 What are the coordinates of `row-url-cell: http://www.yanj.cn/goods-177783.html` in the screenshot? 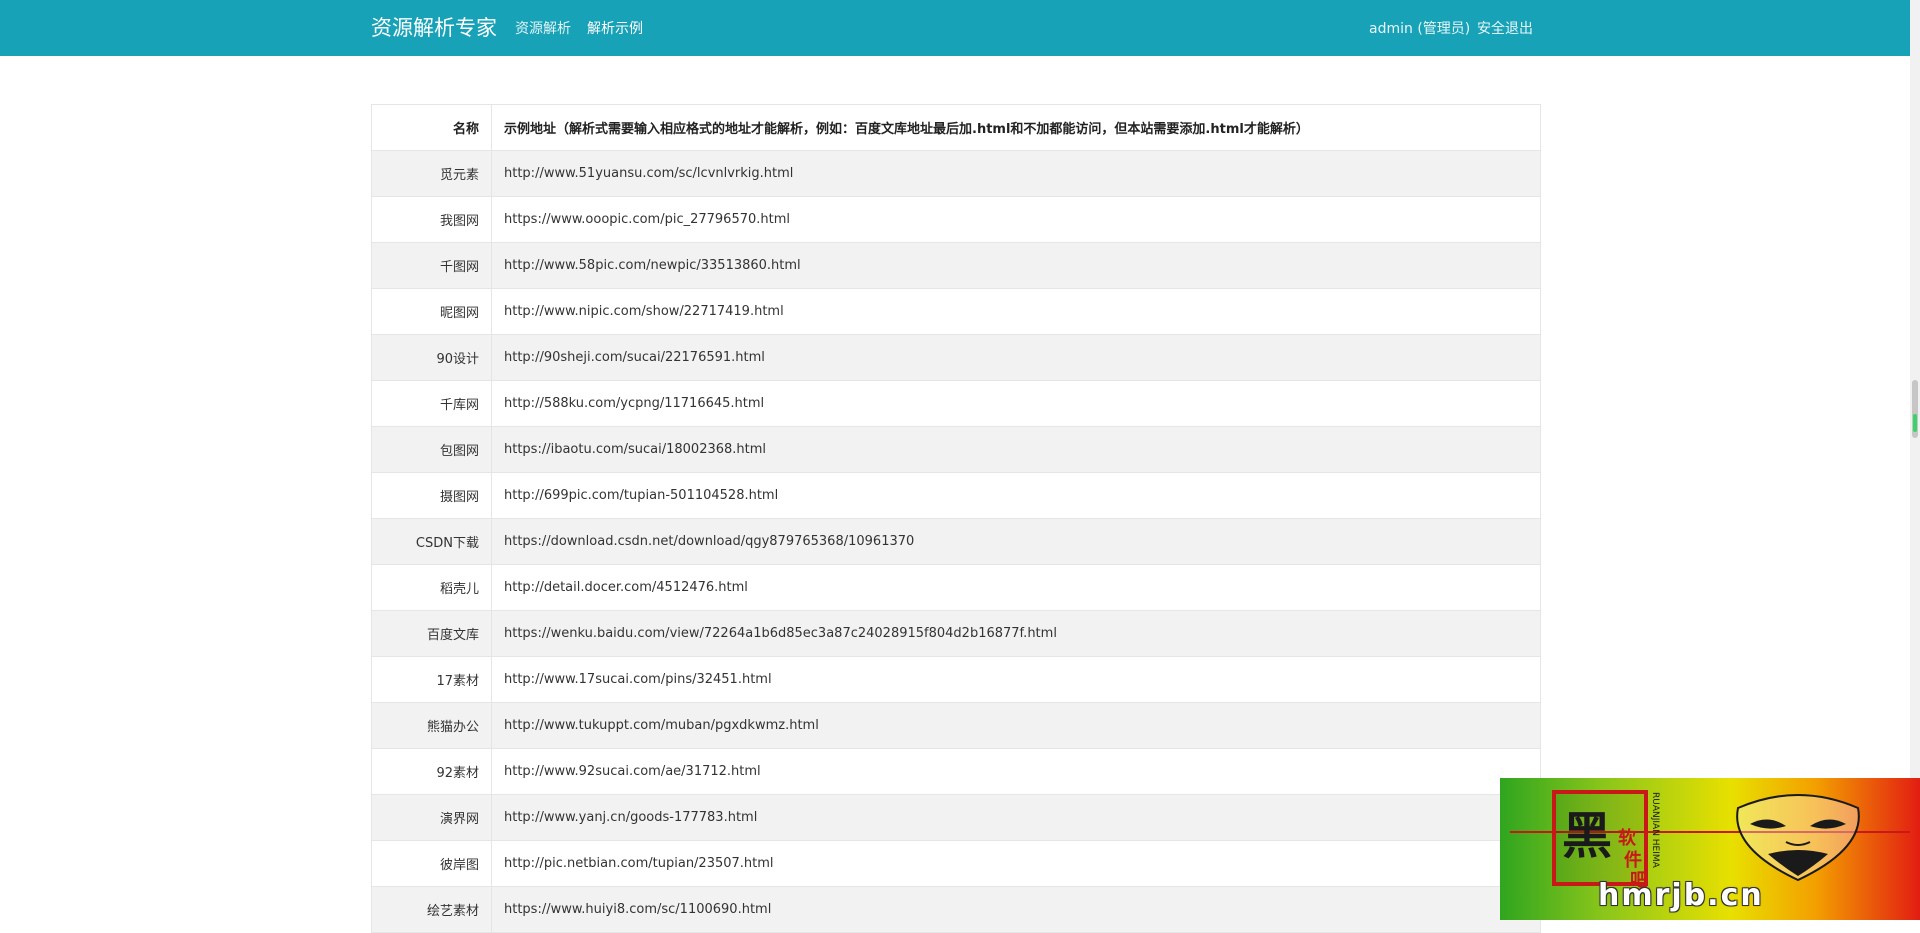 It's located at (1016, 817).